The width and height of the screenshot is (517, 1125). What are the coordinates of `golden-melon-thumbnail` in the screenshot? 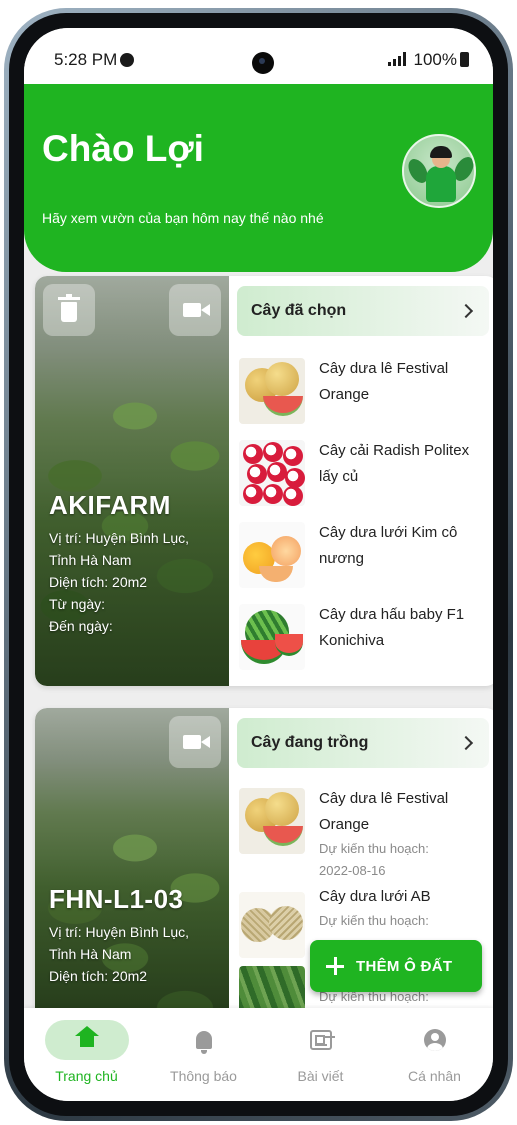 It's located at (272, 555).